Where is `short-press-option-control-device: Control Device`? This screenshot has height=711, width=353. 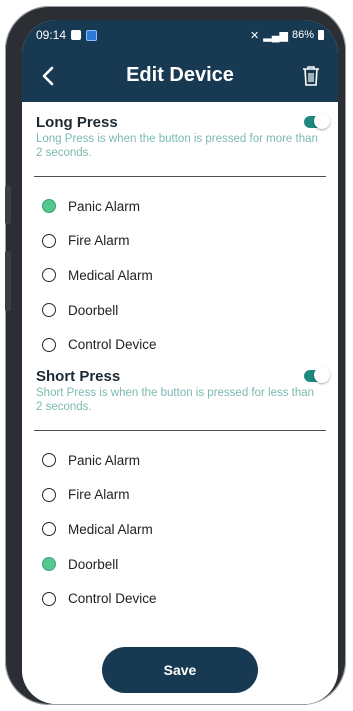 short-press-option-control-device: Control Device is located at coordinates (180, 598).